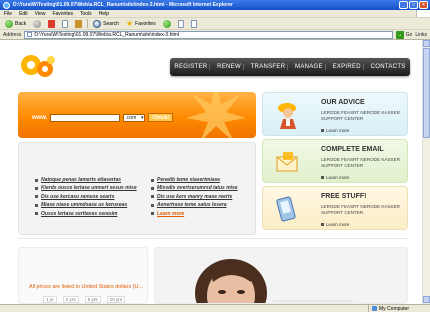  Describe the element at coordinates (97, 23) in the screenshot. I see `search-icon` at that location.